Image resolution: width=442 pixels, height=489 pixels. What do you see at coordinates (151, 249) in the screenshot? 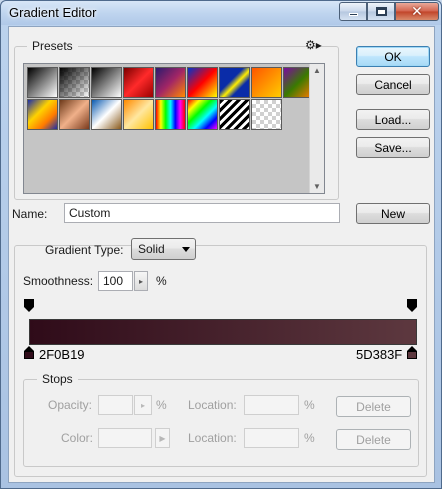
I see `gradient-type-value: Solid` at bounding box center [151, 249].